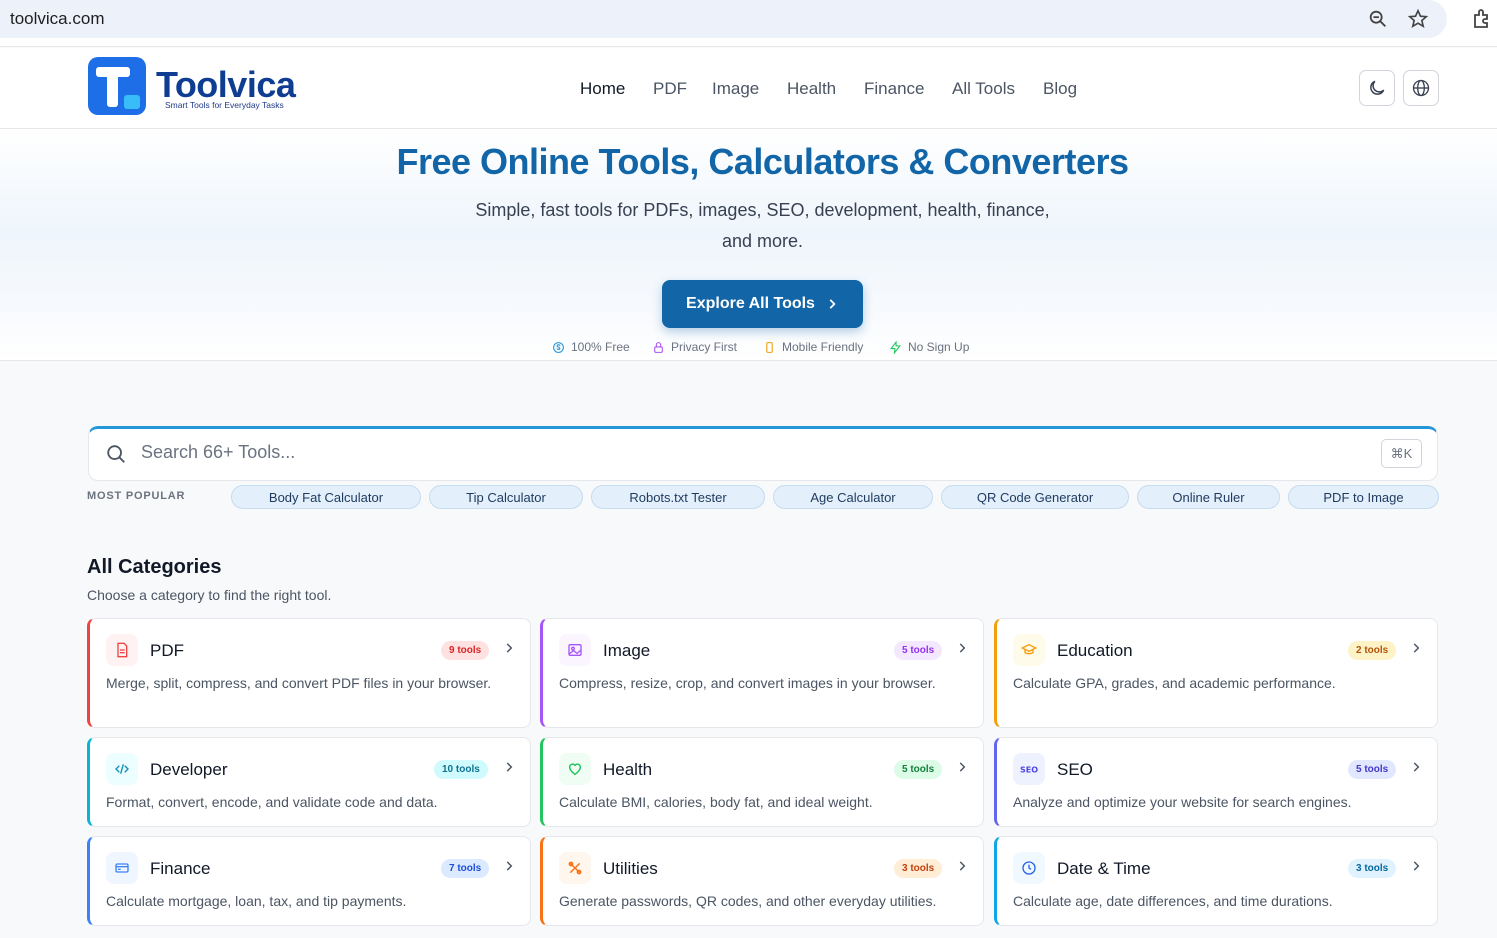 This screenshot has width=1497, height=938. What do you see at coordinates (939, 347) in the screenshot?
I see `feature-label: No Sign Up` at bounding box center [939, 347].